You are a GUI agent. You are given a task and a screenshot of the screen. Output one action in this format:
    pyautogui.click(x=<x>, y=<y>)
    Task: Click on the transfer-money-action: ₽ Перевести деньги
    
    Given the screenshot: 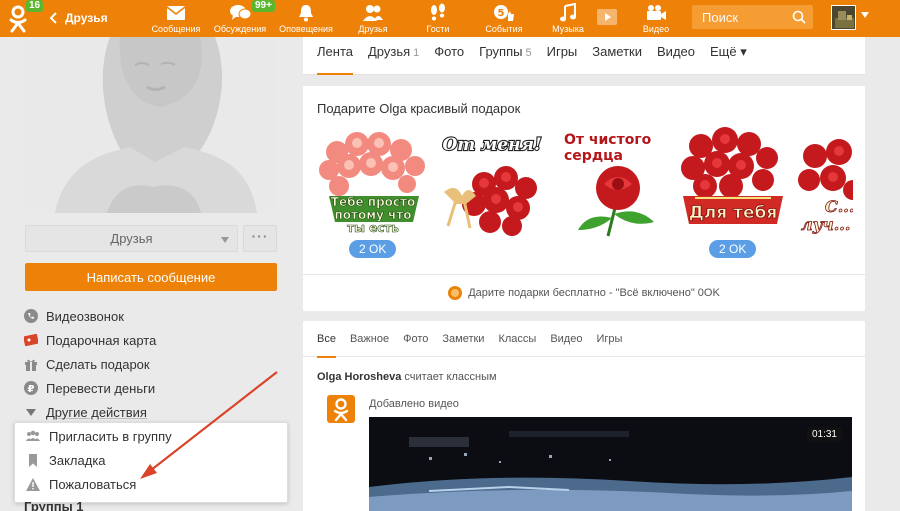 What is the action you would take?
    pyautogui.click(x=154, y=388)
    